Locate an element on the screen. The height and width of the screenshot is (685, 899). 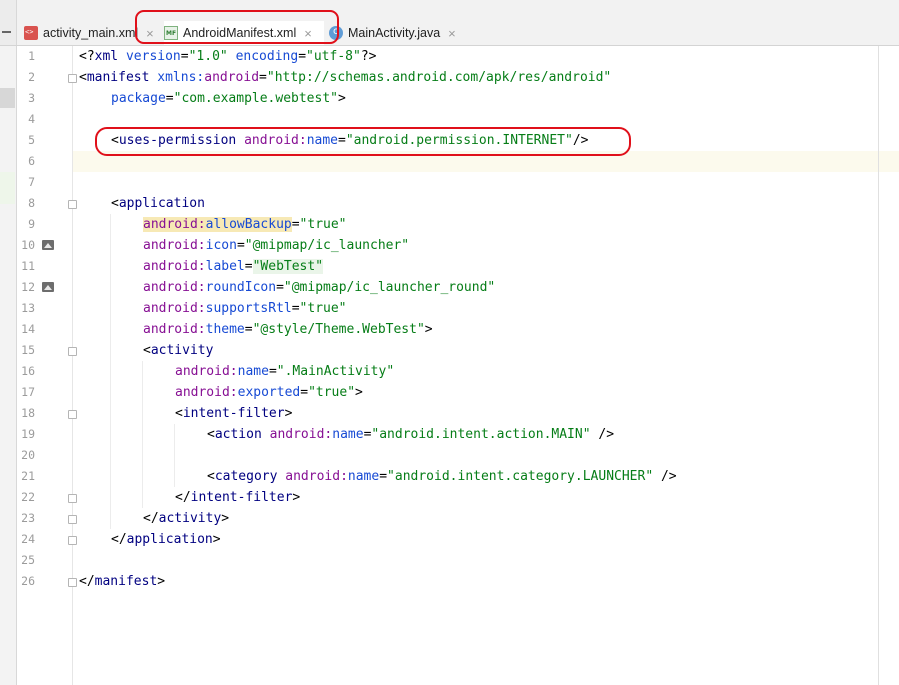
code-token: /> is located at coordinates (602, 434).